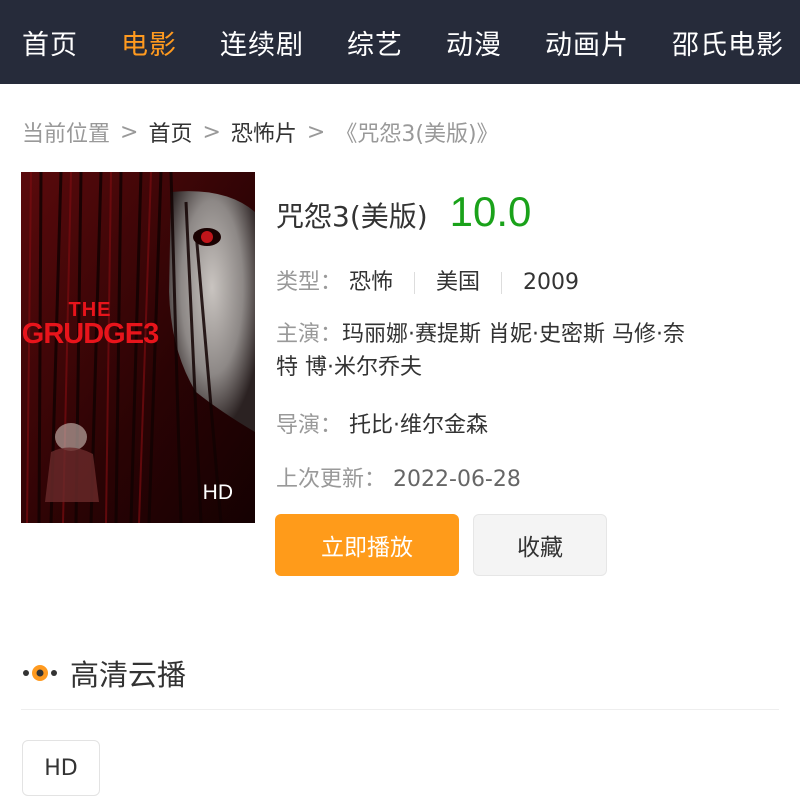  I want to click on breadcrumb-current: 《咒怨3(美版)》, so click(417, 134).